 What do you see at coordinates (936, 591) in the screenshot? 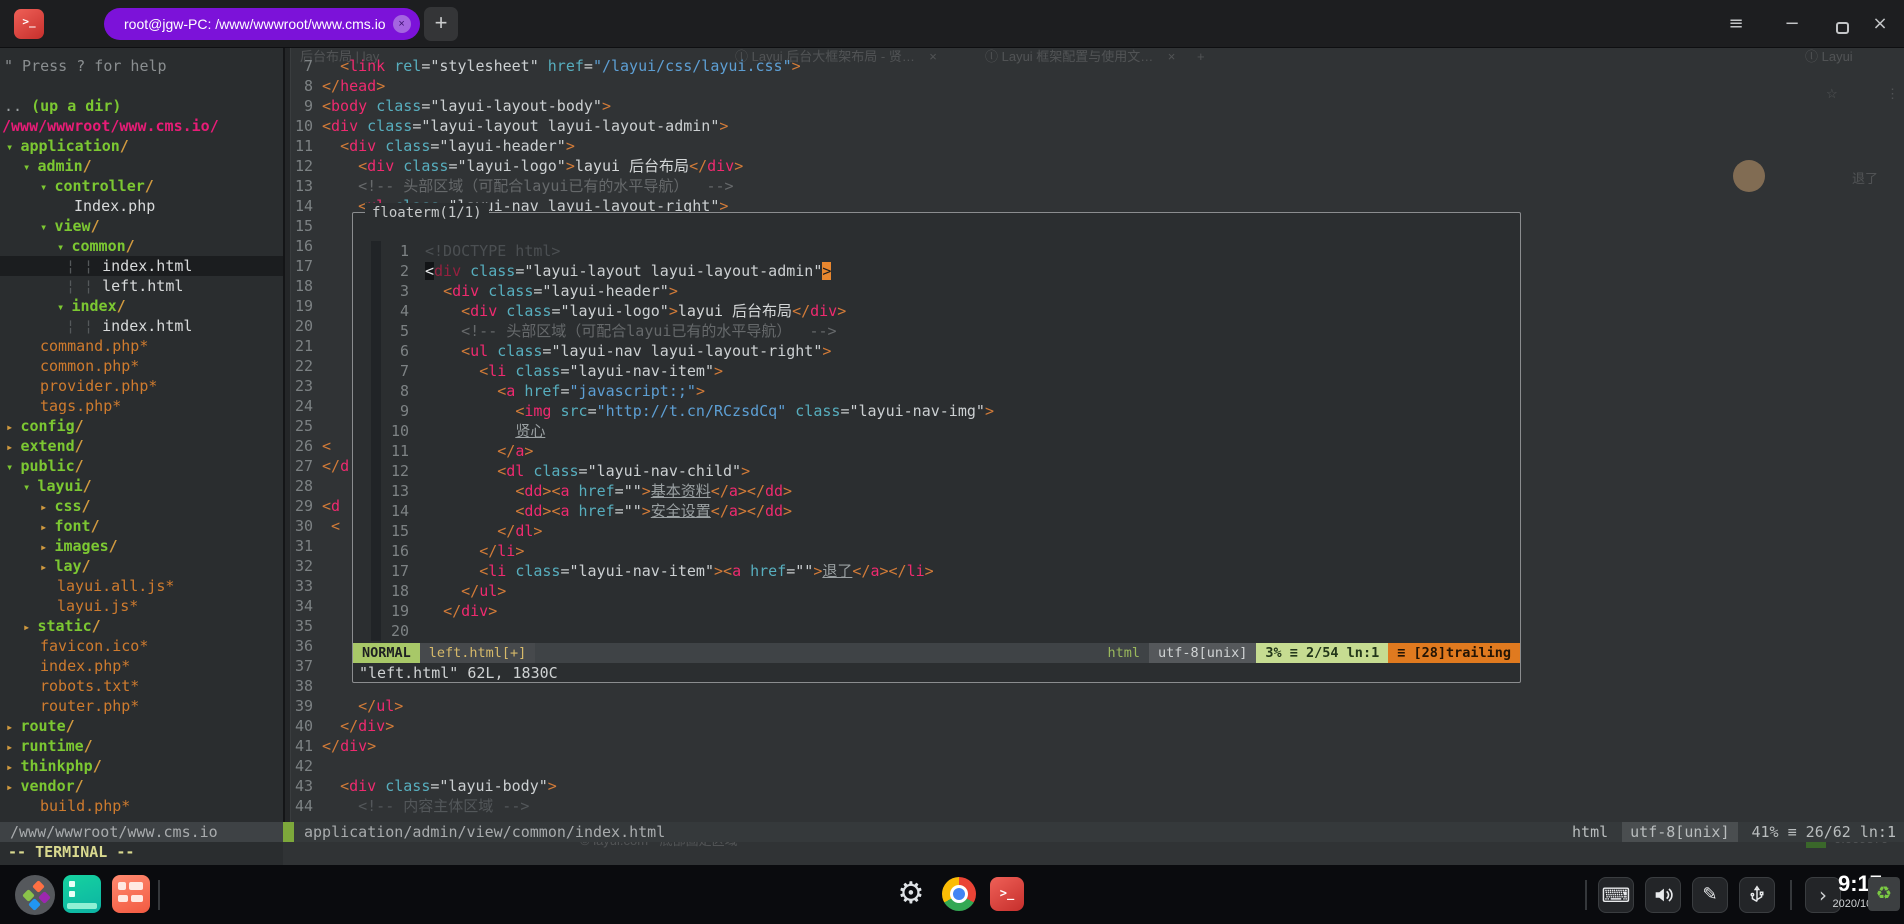
I see `floaterm-code-line-18: 18 </ul>` at bounding box center [936, 591].